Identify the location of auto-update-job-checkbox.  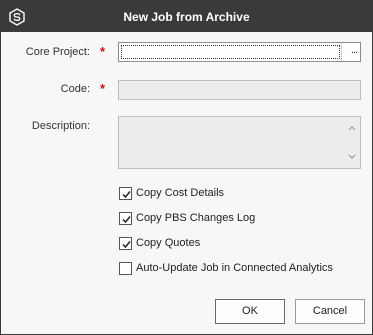
(125, 268).